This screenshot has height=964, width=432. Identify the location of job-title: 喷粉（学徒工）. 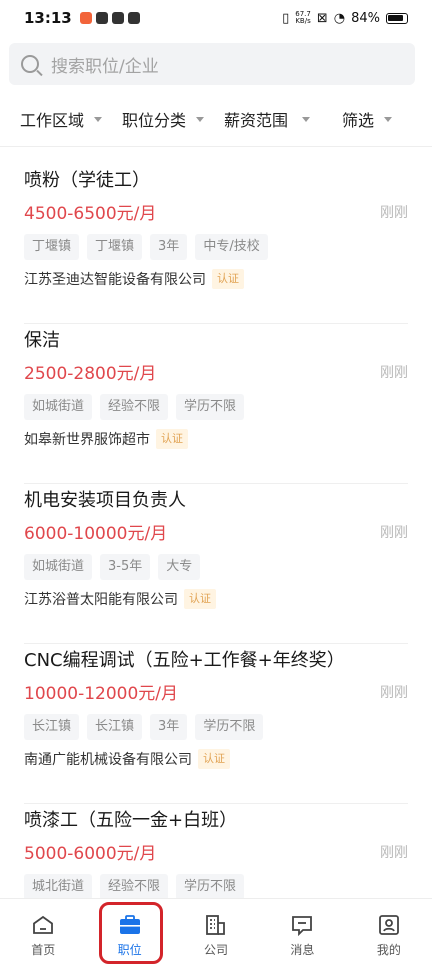
(87, 180).